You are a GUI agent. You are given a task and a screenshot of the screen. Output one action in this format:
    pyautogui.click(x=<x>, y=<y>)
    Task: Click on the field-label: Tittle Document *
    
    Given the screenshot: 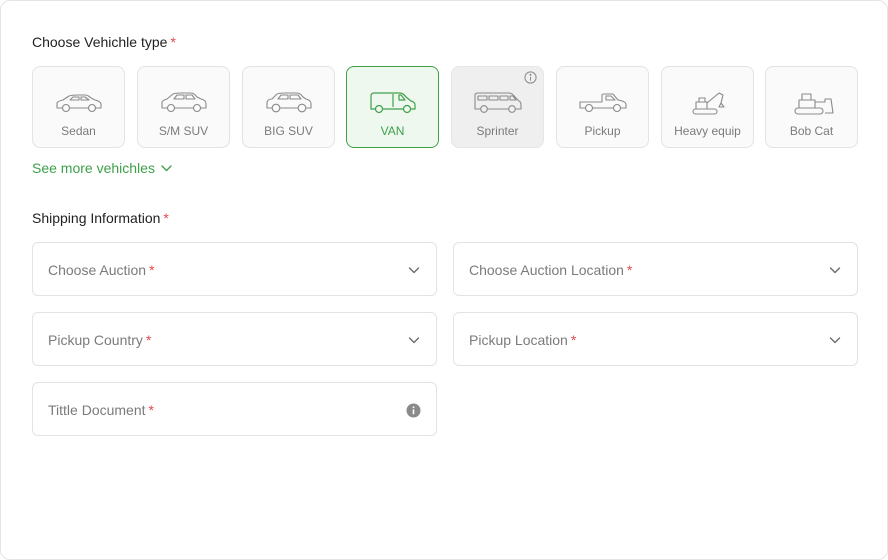 What is the action you would take?
    pyautogui.click(x=101, y=410)
    